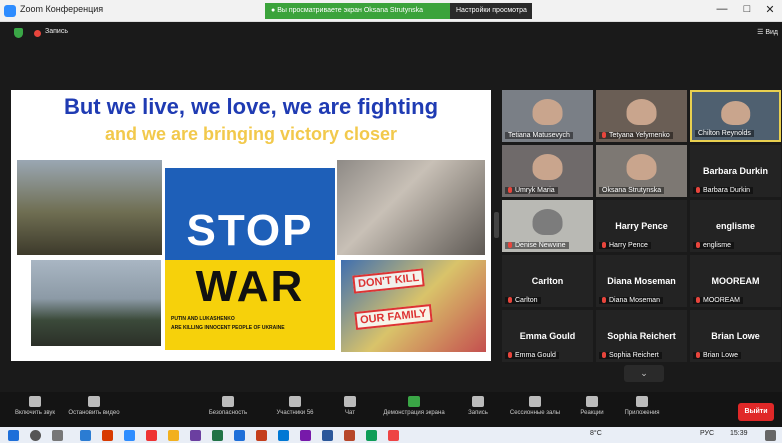 The width and height of the screenshot is (782, 443). Describe the element at coordinates (641, 336) in the screenshot. I see `participant-tile: Sophia Reichert Sophia Reichert` at that location.